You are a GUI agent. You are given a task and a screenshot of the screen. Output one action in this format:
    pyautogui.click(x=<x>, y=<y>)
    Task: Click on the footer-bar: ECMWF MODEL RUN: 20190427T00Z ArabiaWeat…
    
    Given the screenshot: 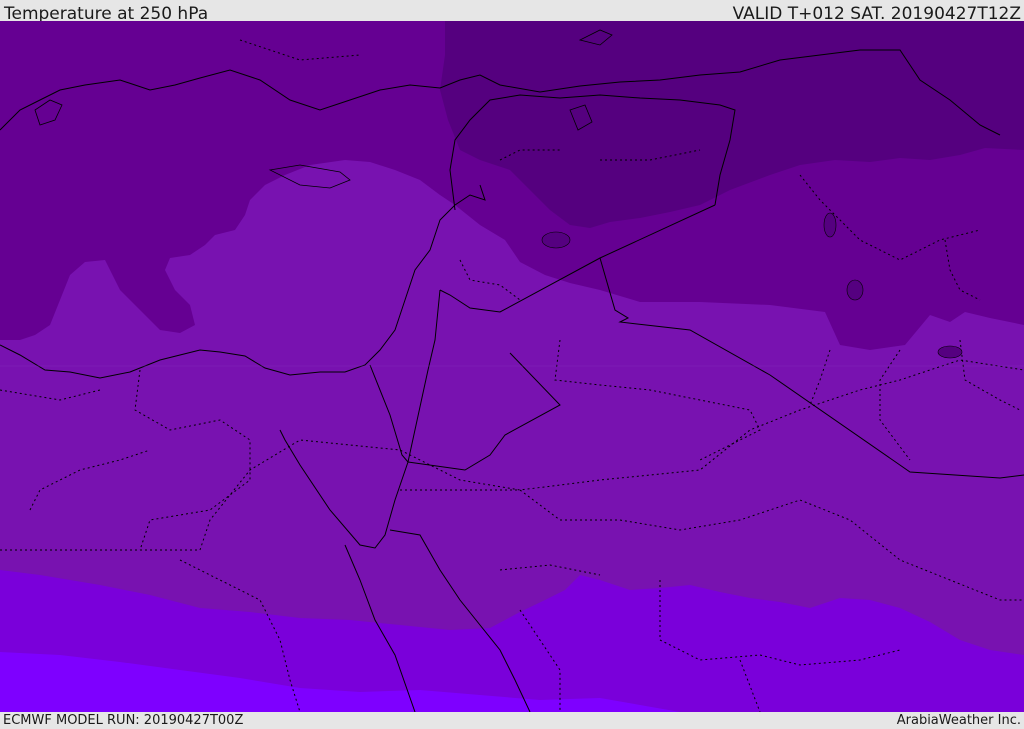 What is the action you would take?
    pyautogui.click(x=512, y=720)
    